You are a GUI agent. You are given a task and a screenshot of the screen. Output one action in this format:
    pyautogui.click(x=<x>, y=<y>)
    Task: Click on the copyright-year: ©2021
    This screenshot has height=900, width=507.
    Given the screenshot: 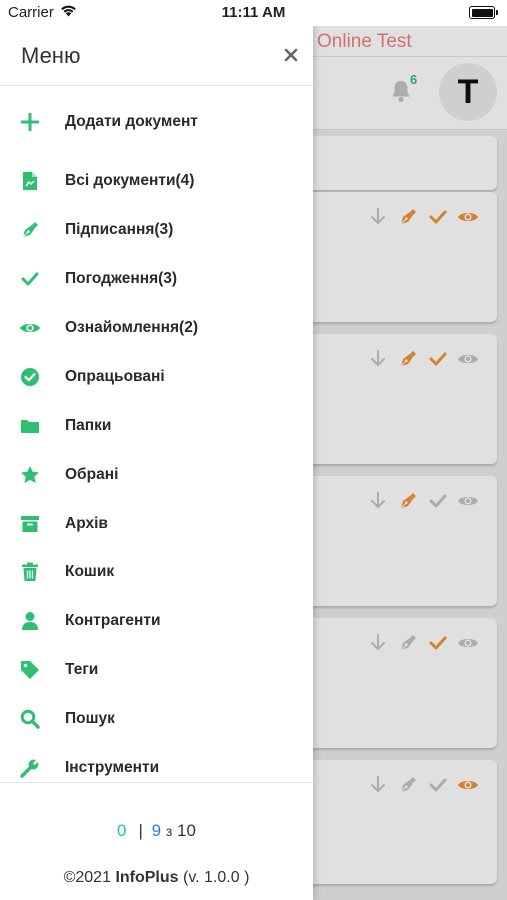 What is the action you would take?
    pyautogui.click(x=87, y=877)
    